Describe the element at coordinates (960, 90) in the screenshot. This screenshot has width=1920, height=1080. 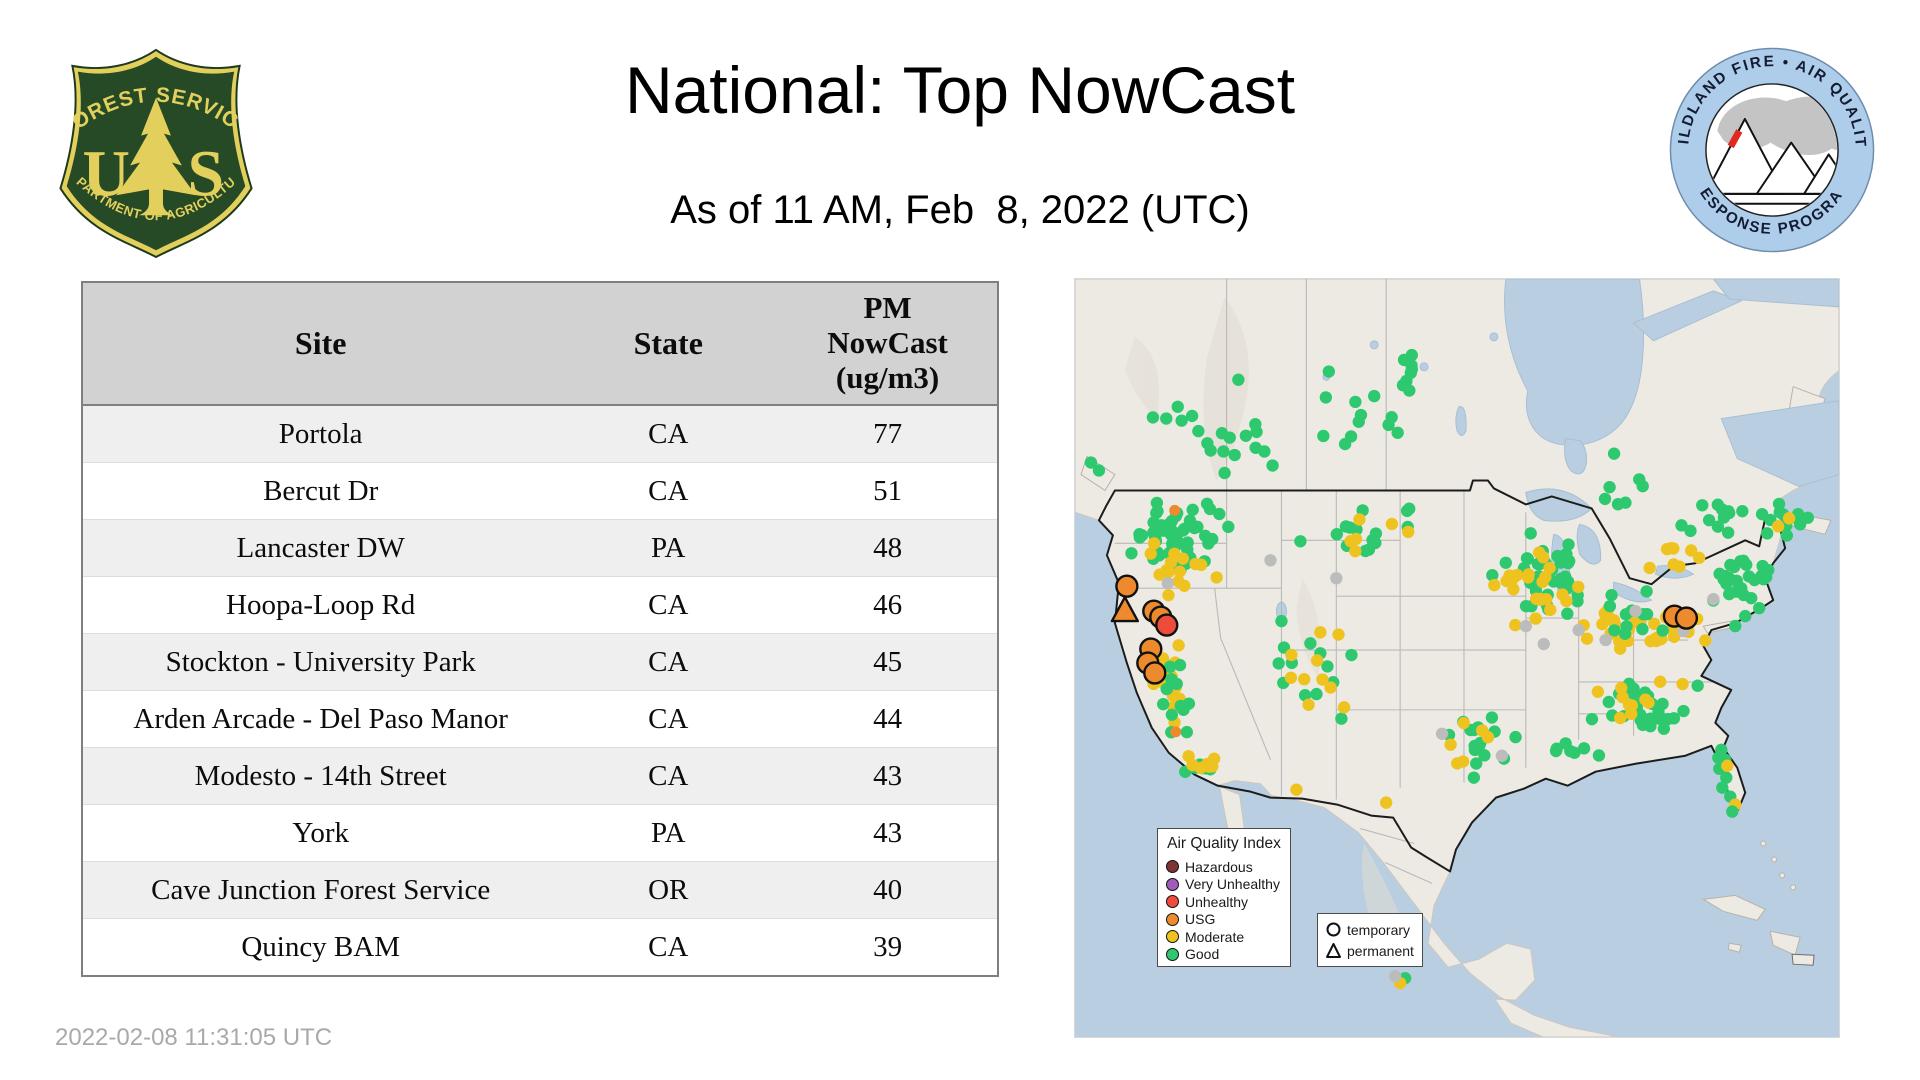
I see `page-title: National: Top NowCast` at that location.